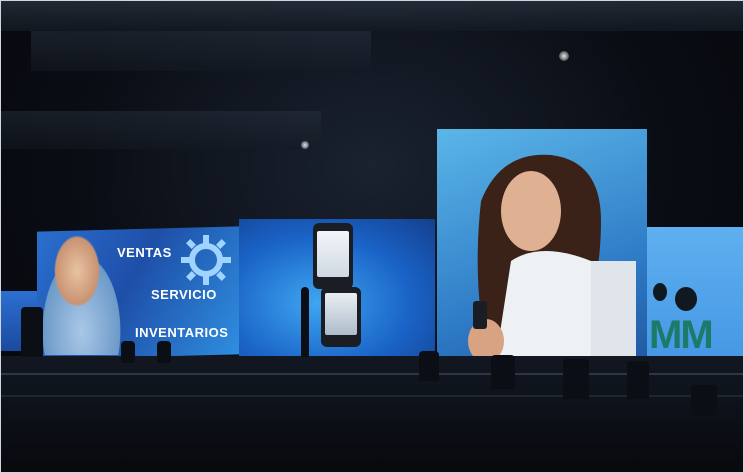  Describe the element at coordinates (184, 294) in the screenshot. I see `screen-label-servicio: SERVICIO` at that location.